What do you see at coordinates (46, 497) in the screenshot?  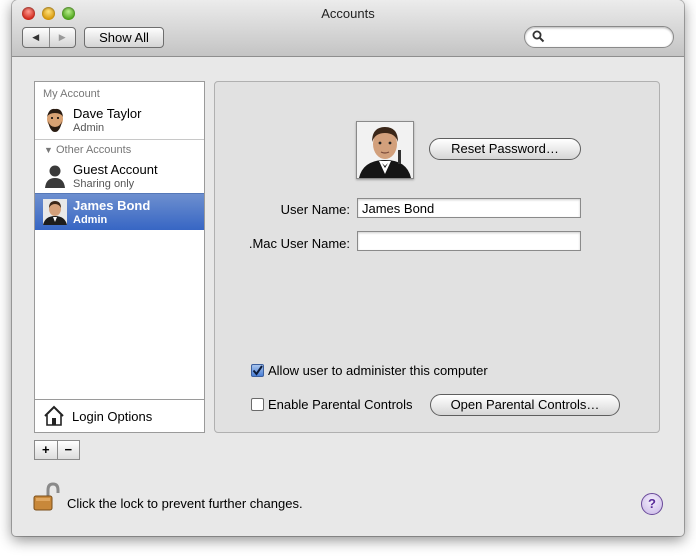 I see `unlocked-lock-icon` at bounding box center [46, 497].